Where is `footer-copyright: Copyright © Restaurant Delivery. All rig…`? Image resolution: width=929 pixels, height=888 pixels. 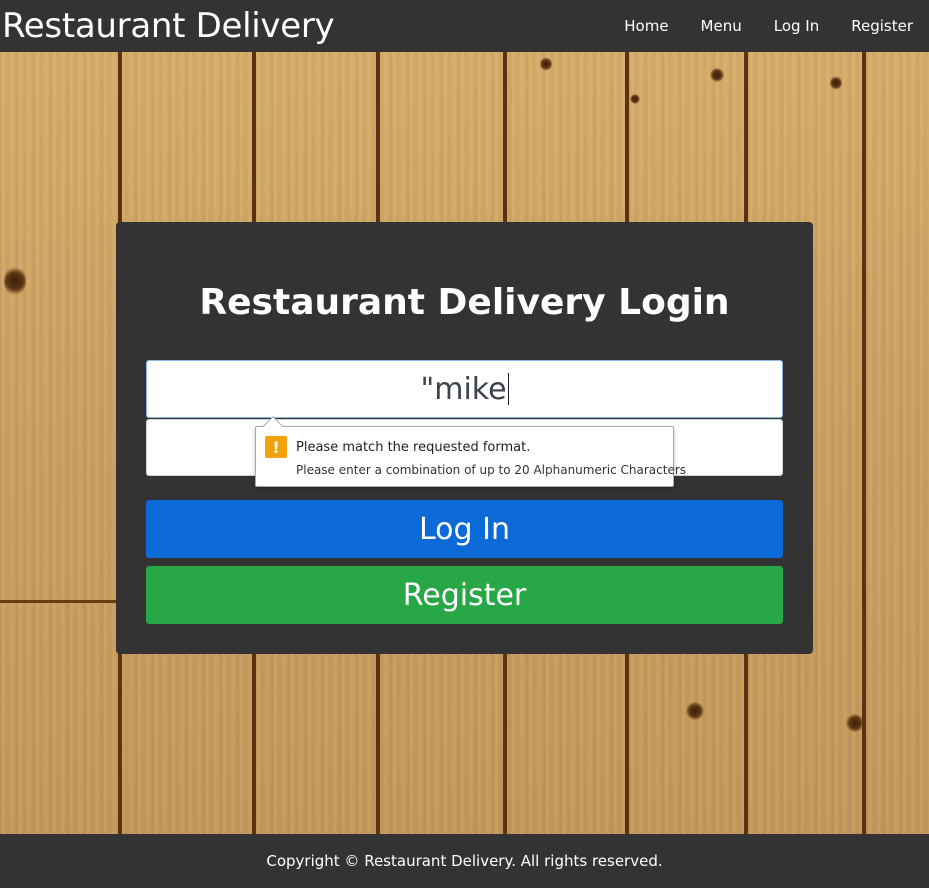
footer-copyright: Copyright © Restaurant Delivery. All rig… is located at coordinates (464, 861).